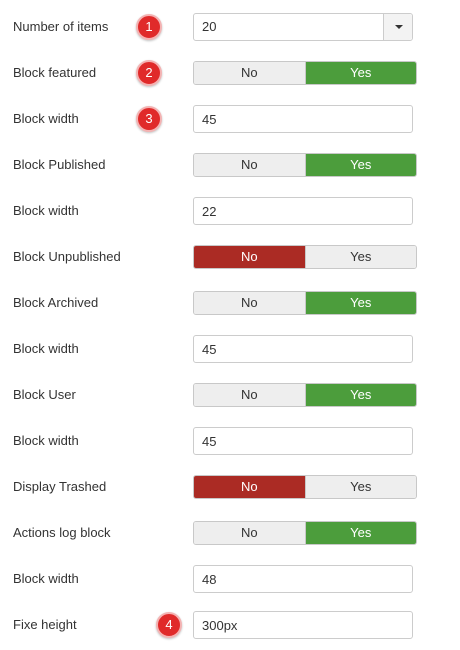 The width and height of the screenshot is (460, 650). What do you see at coordinates (61, 26) in the screenshot?
I see `setting-label-number-of-items: Number of items` at bounding box center [61, 26].